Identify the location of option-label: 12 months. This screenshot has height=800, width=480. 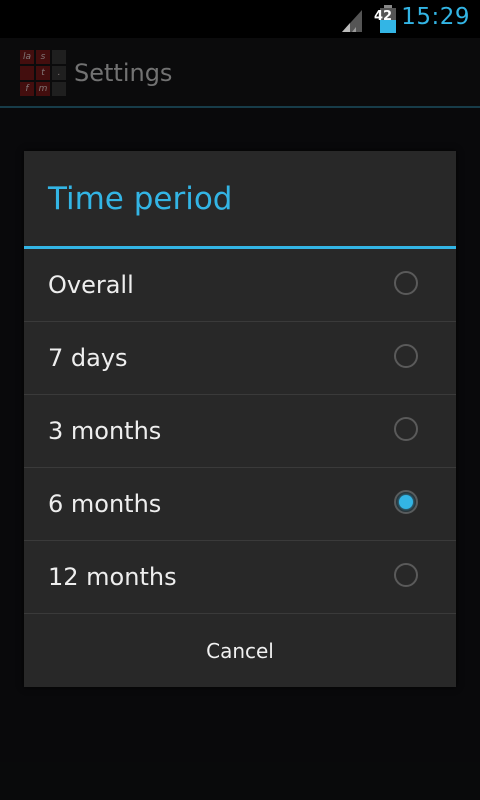
(112, 577).